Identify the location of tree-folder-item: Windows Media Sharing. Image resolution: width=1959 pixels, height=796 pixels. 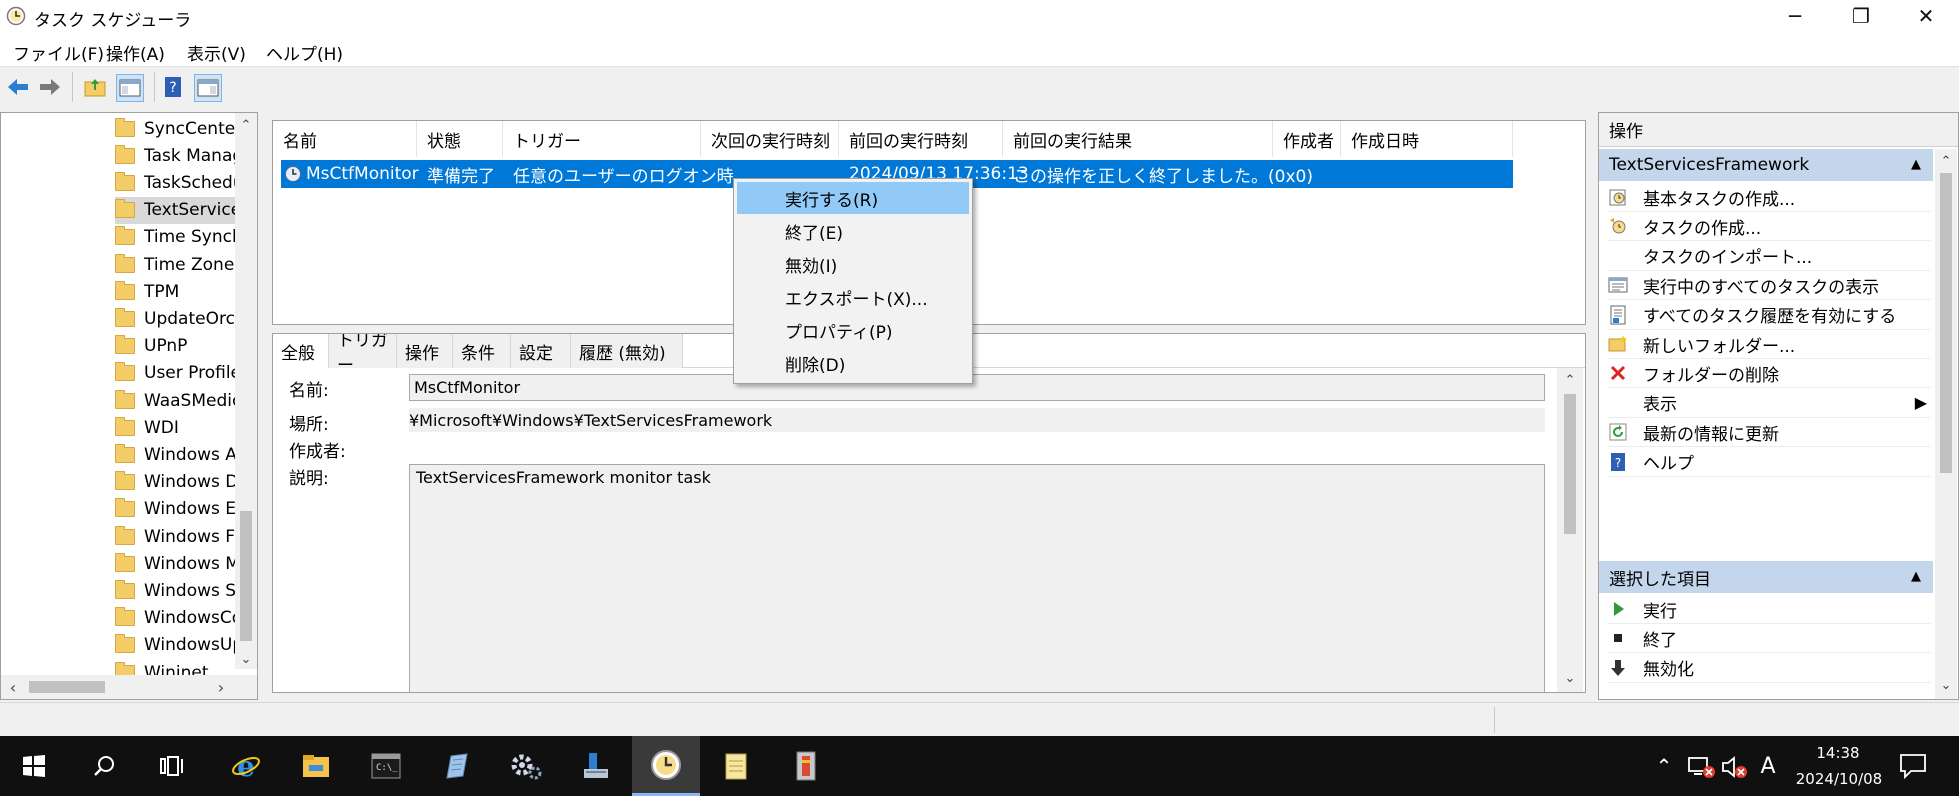
(175, 563).